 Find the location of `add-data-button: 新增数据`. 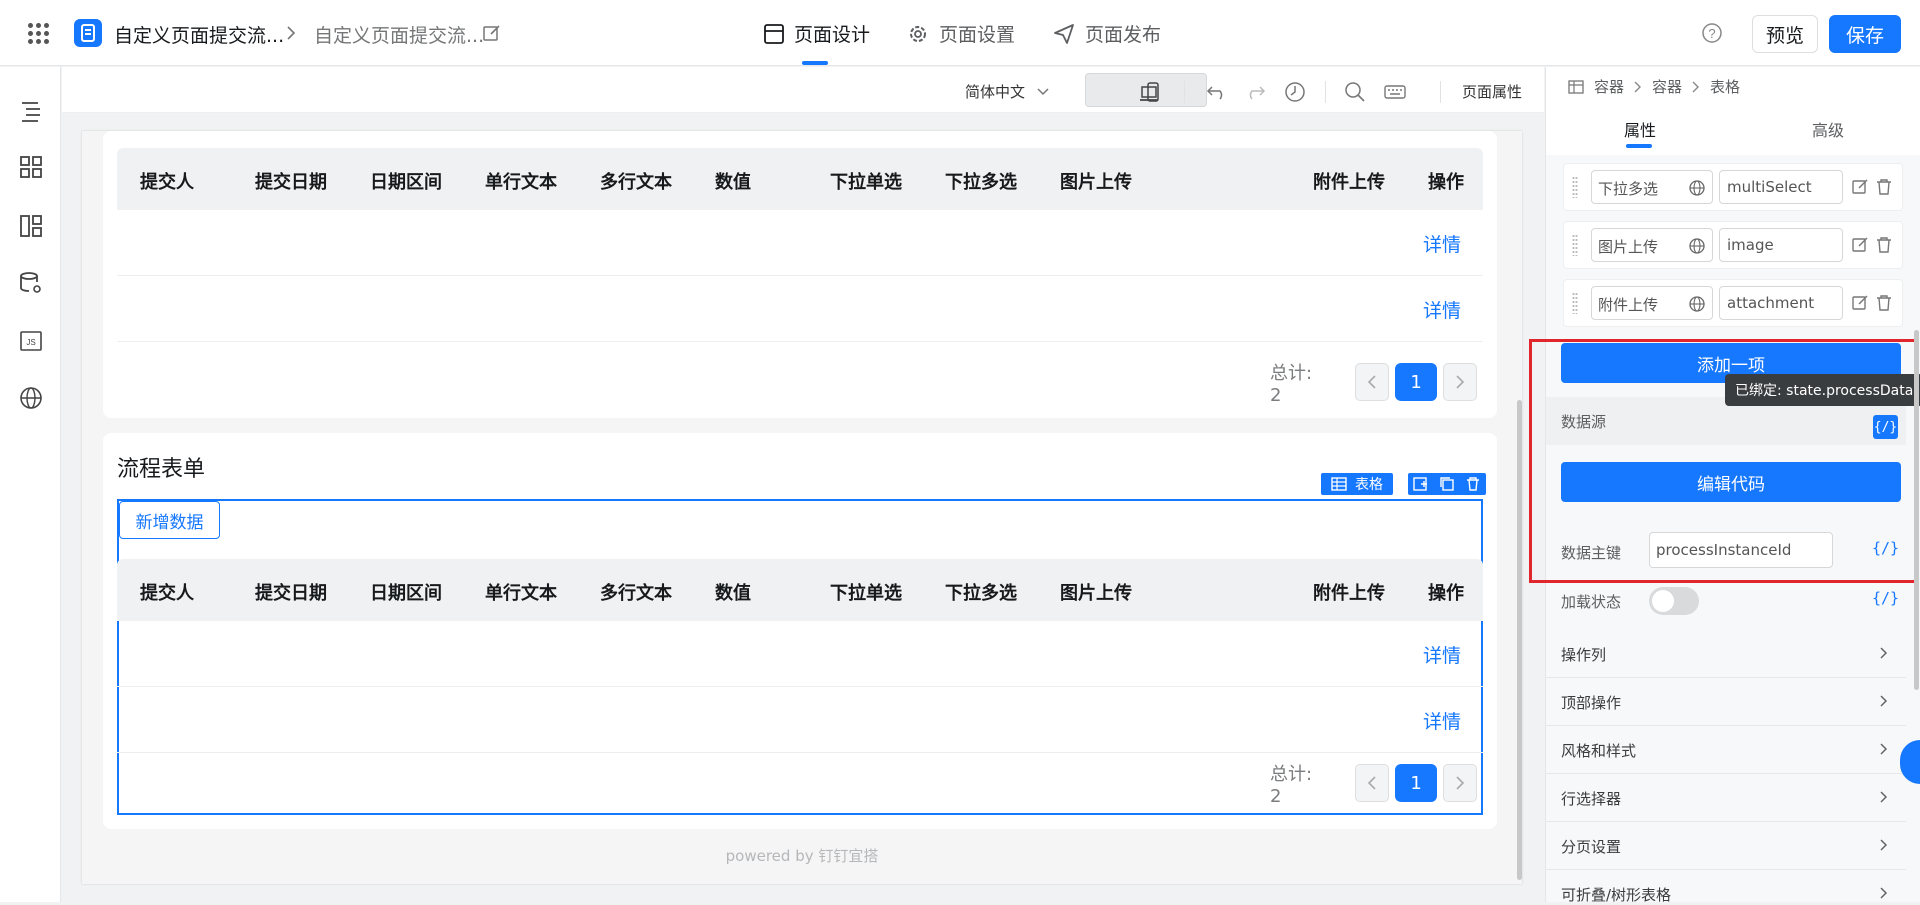

add-data-button: 新增数据 is located at coordinates (169, 520).